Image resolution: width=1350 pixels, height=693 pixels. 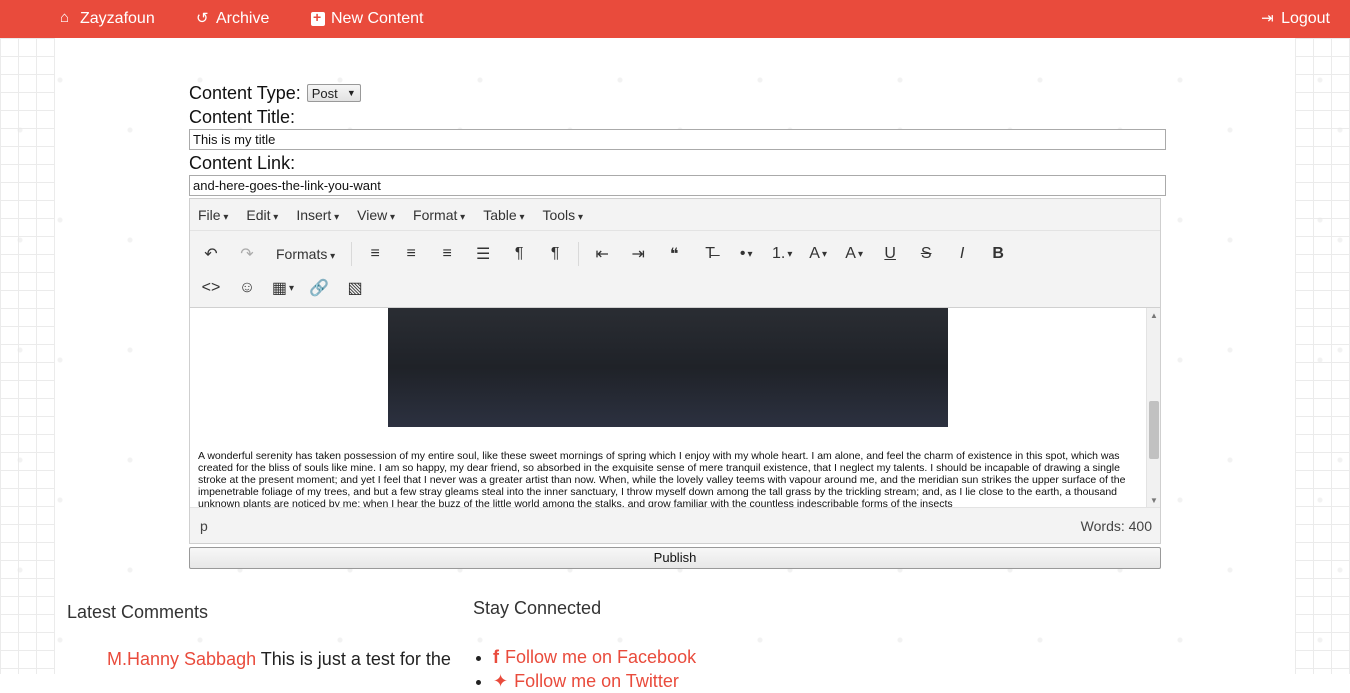 I want to click on facebook-link-label: Follow me on Facebook, so click(x=601, y=657).